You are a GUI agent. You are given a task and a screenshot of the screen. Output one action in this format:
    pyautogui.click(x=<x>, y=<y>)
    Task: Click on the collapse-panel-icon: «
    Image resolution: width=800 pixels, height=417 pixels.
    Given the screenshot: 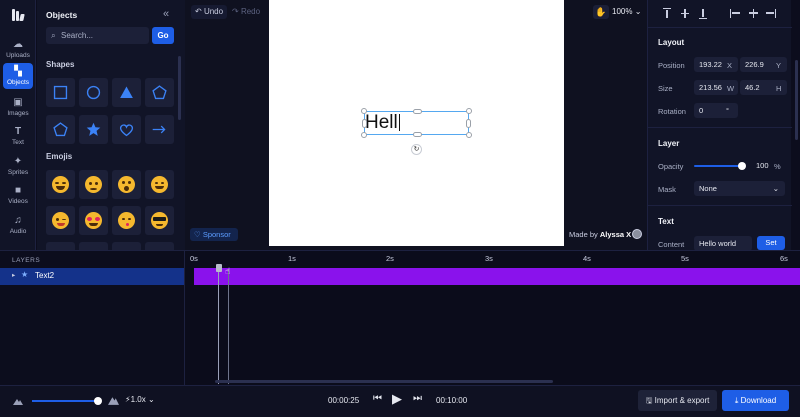 What is the action you would take?
    pyautogui.click(x=166, y=14)
    